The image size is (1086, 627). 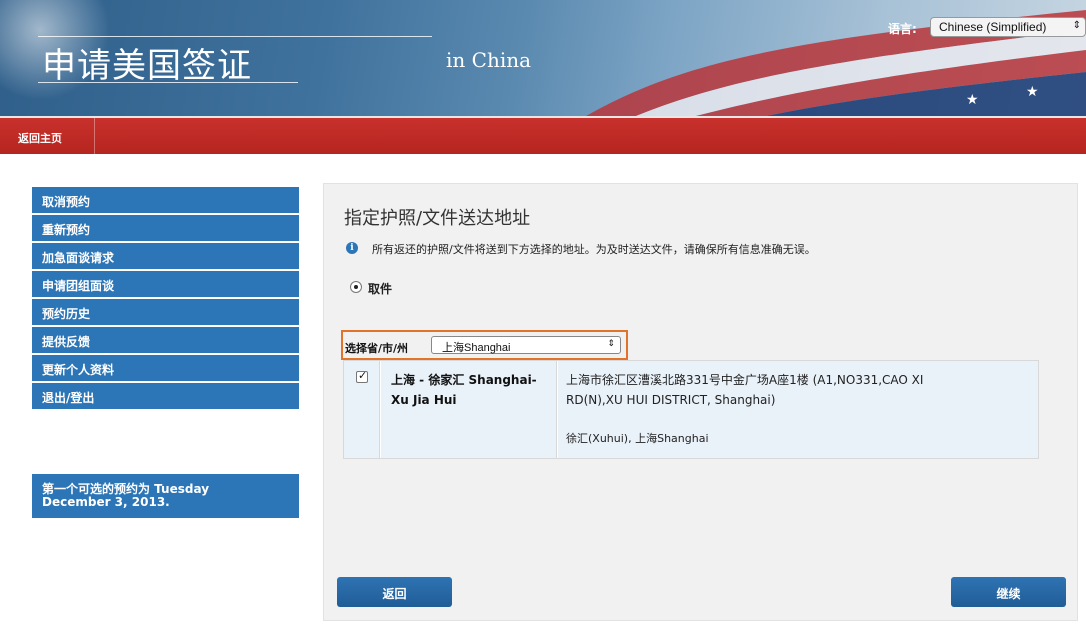 What do you see at coordinates (380, 289) in the screenshot?
I see `pickup-radio-label: 取件` at bounding box center [380, 289].